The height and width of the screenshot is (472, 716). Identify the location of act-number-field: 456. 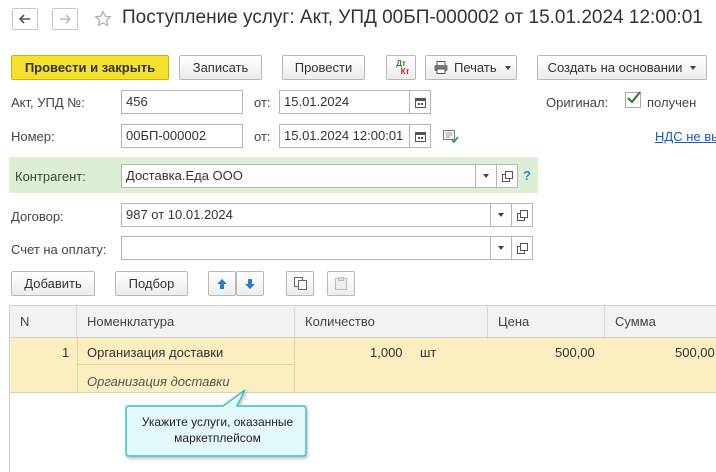
(182, 102).